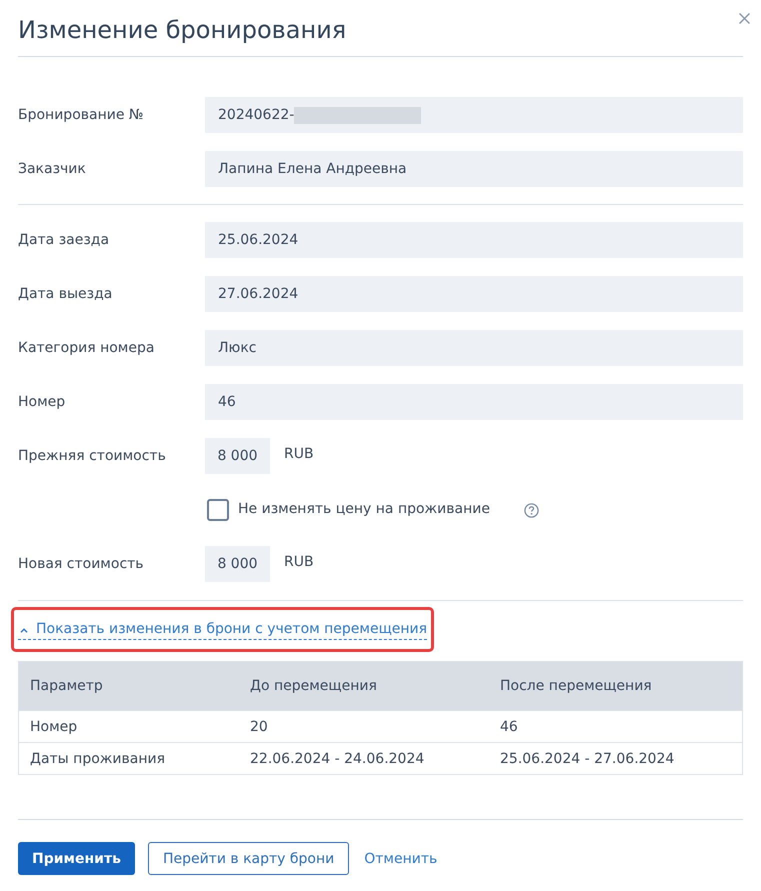 Image resolution: width=761 pixels, height=891 pixels. What do you see at coordinates (223, 629) in the screenshot?
I see `toggle-link: Показать изменения в брони с учетом перемещения` at bounding box center [223, 629].